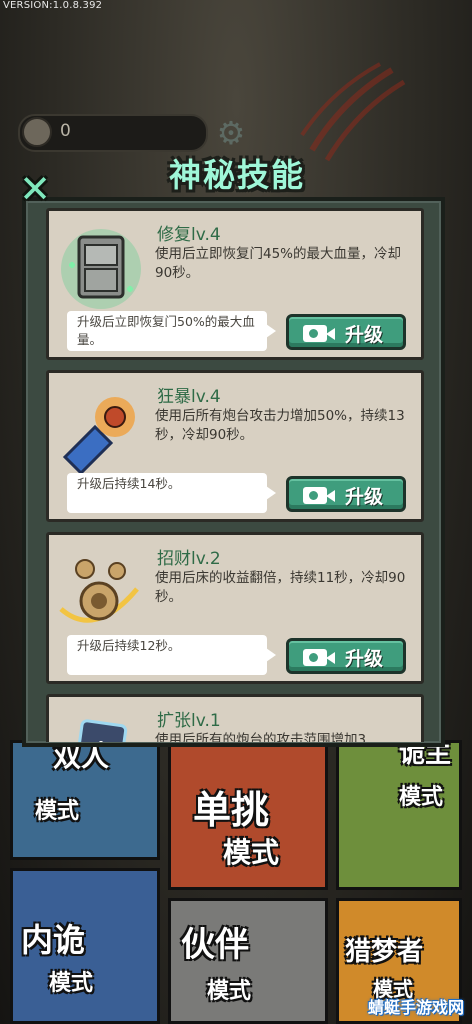 This screenshot has height=1024, width=472. What do you see at coordinates (53, 940) in the screenshot?
I see `mode-inner-title: 内诡` at bounding box center [53, 940].